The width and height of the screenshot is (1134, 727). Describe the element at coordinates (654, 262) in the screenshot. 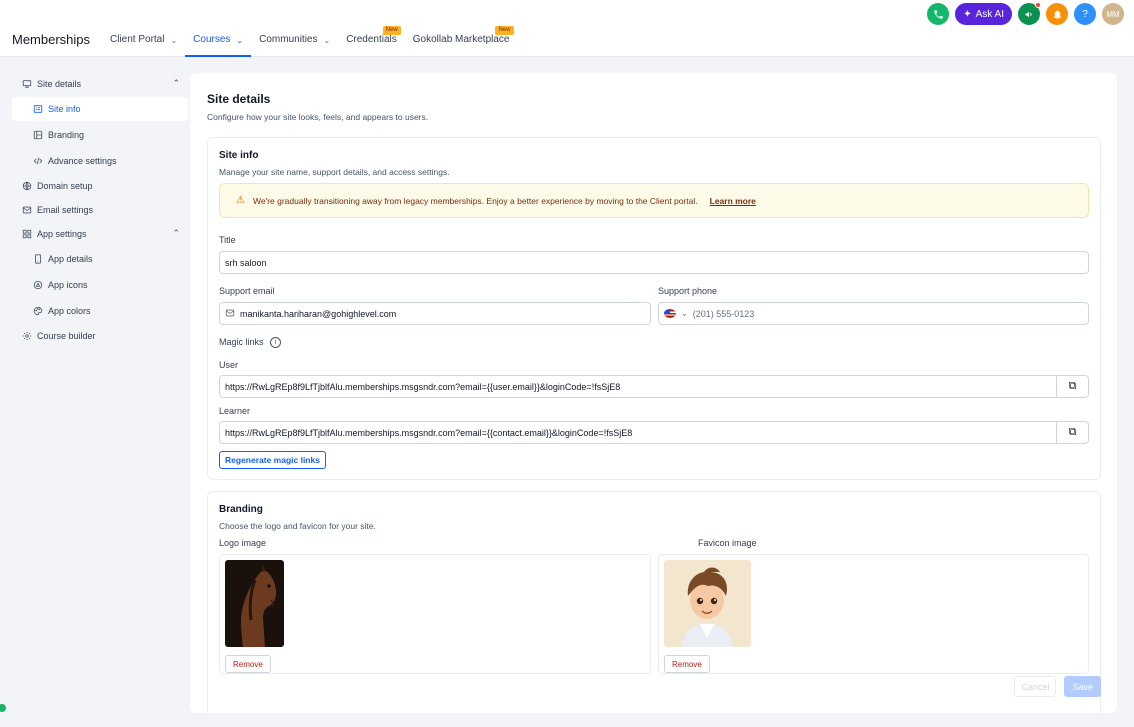

I see `title-input: srh saloon` at that location.